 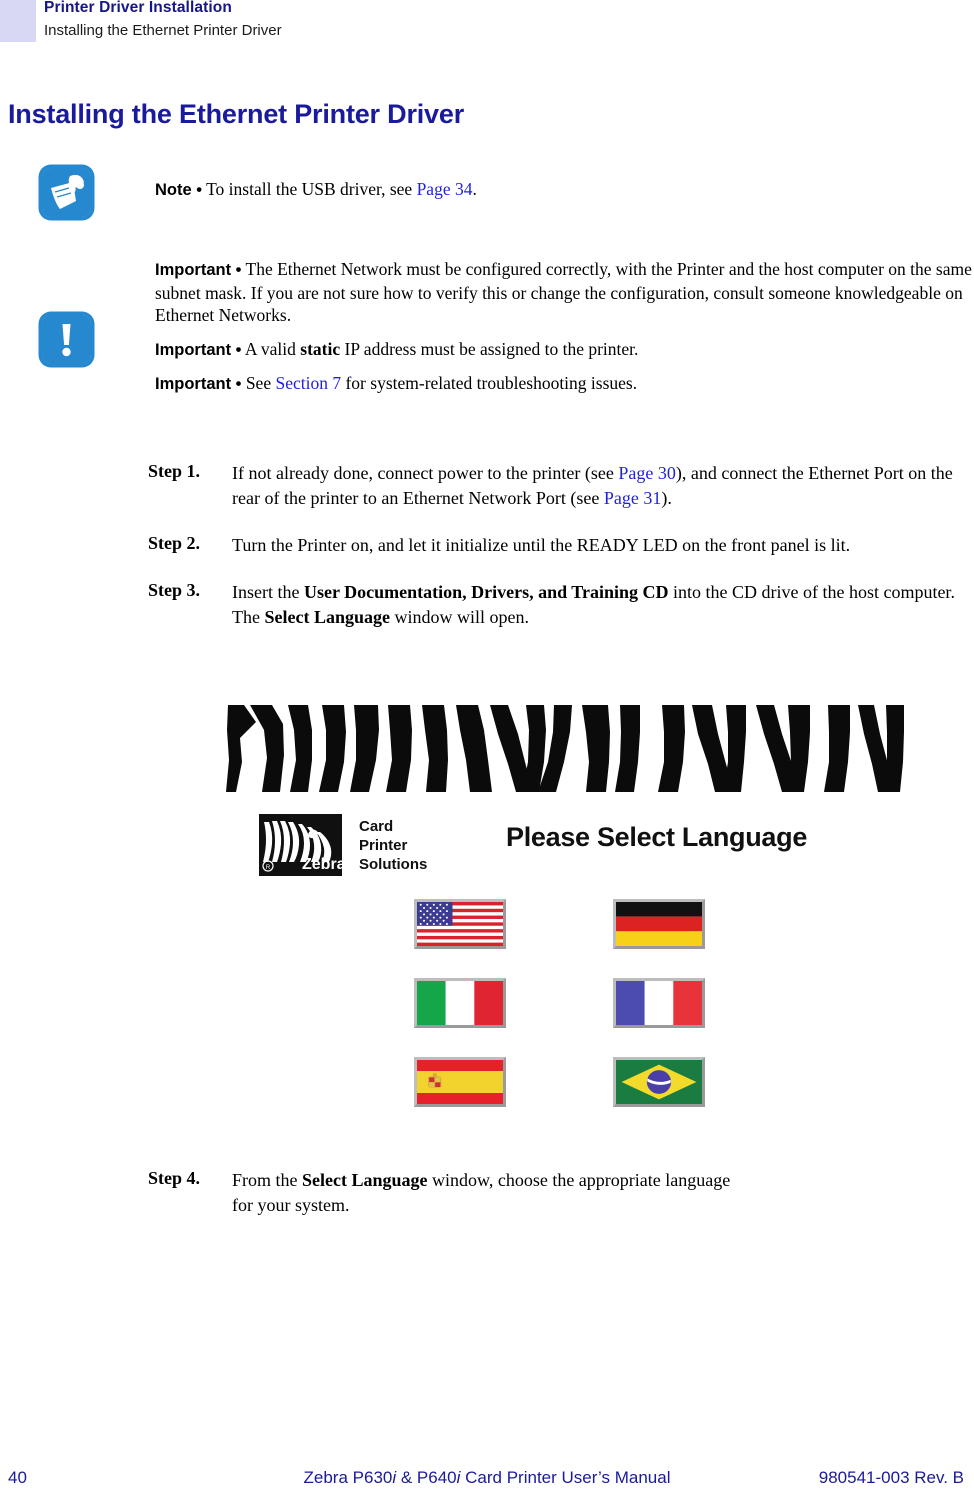 What do you see at coordinates (163, 30) in the screenshot?
I see `header-section-title: Installing the Ethernet Printer Driver` at bounding box center [163, 30].